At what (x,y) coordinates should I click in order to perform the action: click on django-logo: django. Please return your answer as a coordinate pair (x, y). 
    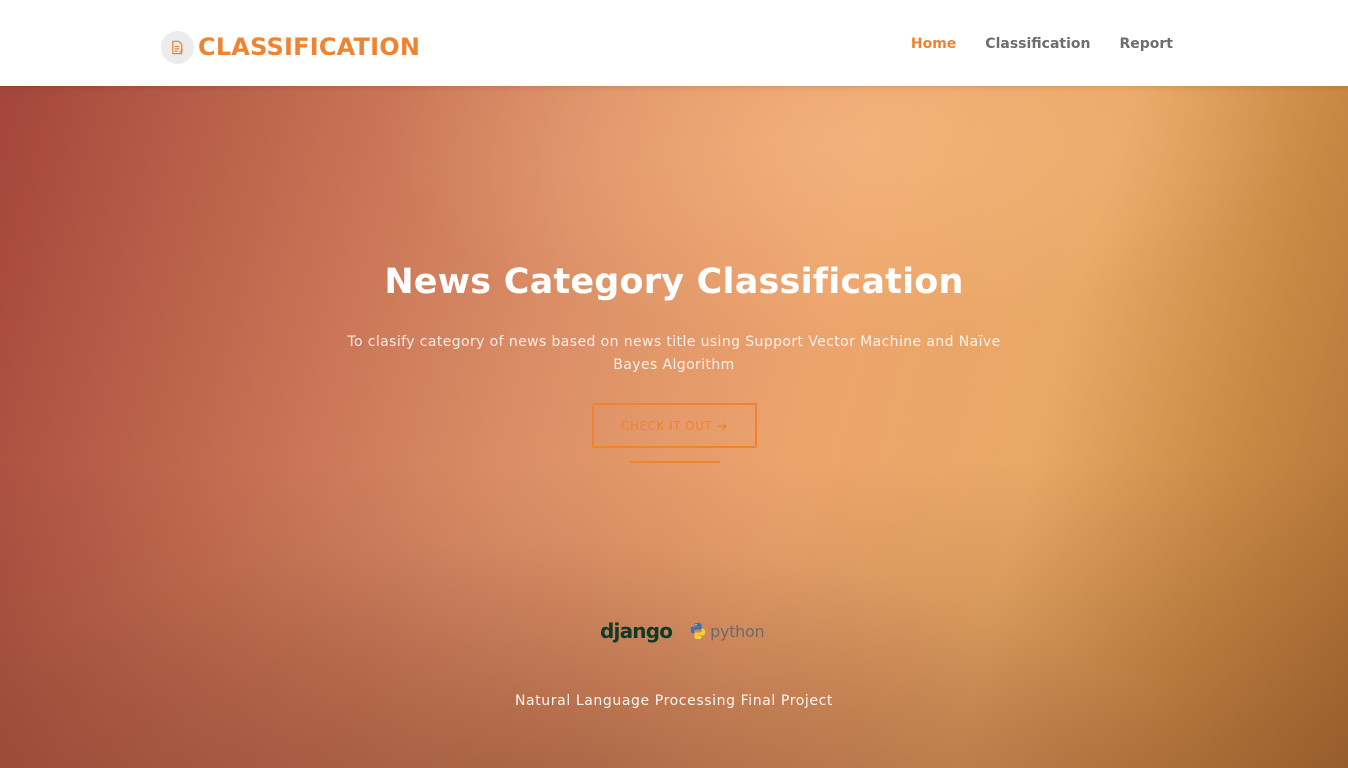
    Looking at the image, I should click on (636, 631).